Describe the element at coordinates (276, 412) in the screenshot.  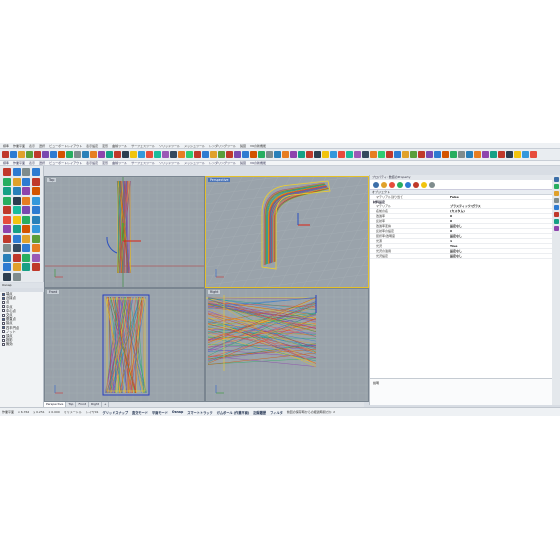
I see `status-toggle-button: フィルタ` at that location.